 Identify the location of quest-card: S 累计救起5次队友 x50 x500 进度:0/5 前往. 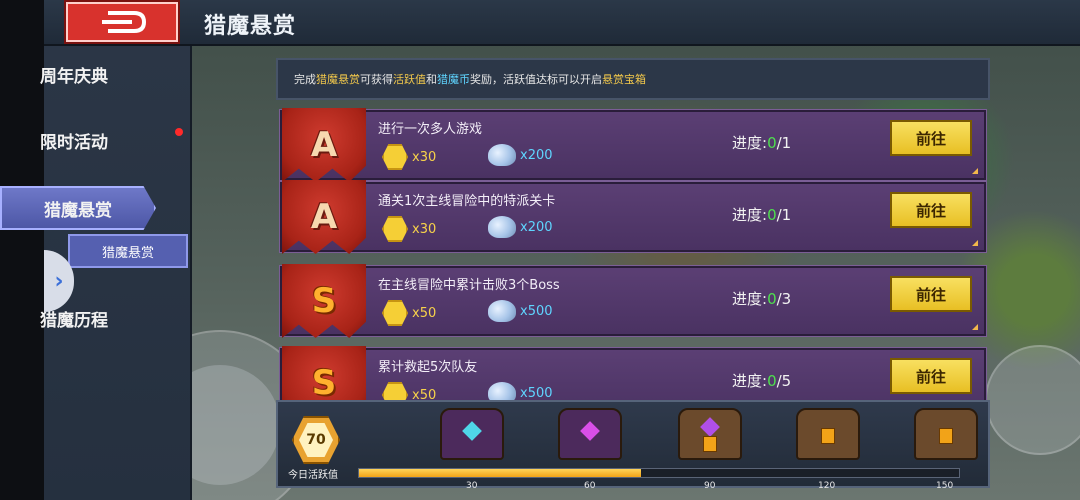
(633, 375).